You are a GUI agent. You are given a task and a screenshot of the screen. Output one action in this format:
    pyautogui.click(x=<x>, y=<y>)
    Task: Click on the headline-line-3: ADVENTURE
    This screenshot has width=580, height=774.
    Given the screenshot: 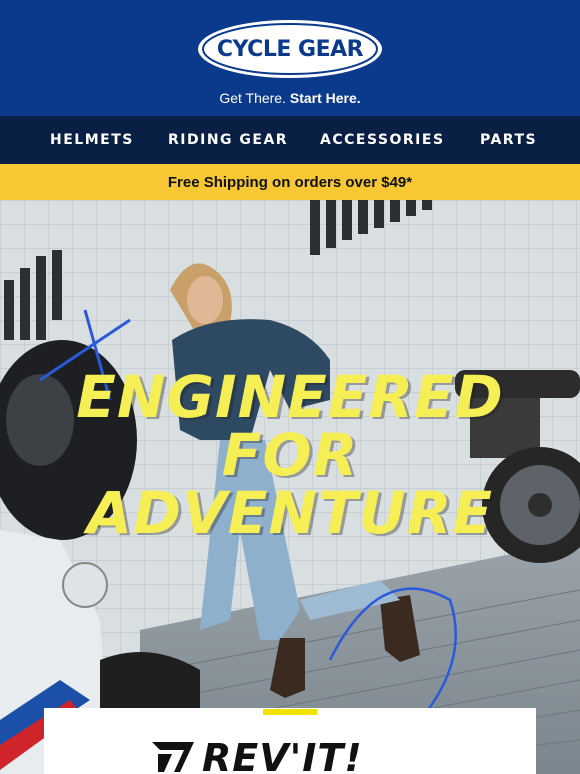 What is the action you would take?
    pyautogui.click(x=290, y=513)
    